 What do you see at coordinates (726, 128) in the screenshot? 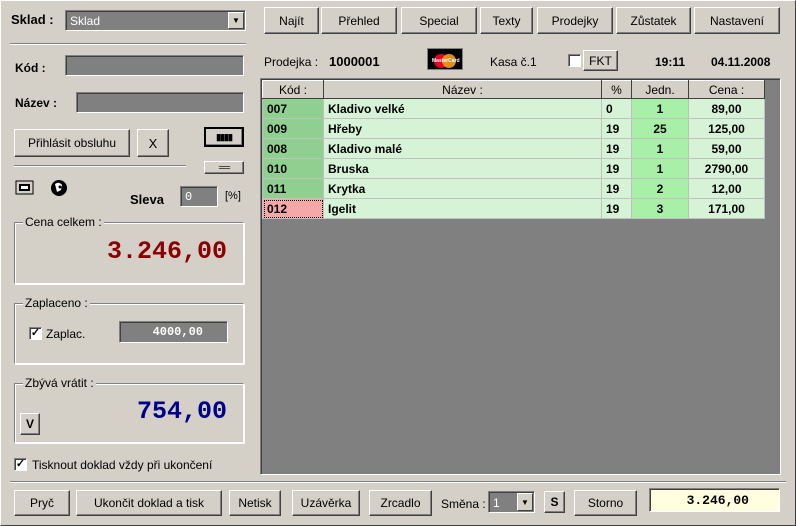
I see `cell-cena: 125,00` at bounding box center [726, 128].